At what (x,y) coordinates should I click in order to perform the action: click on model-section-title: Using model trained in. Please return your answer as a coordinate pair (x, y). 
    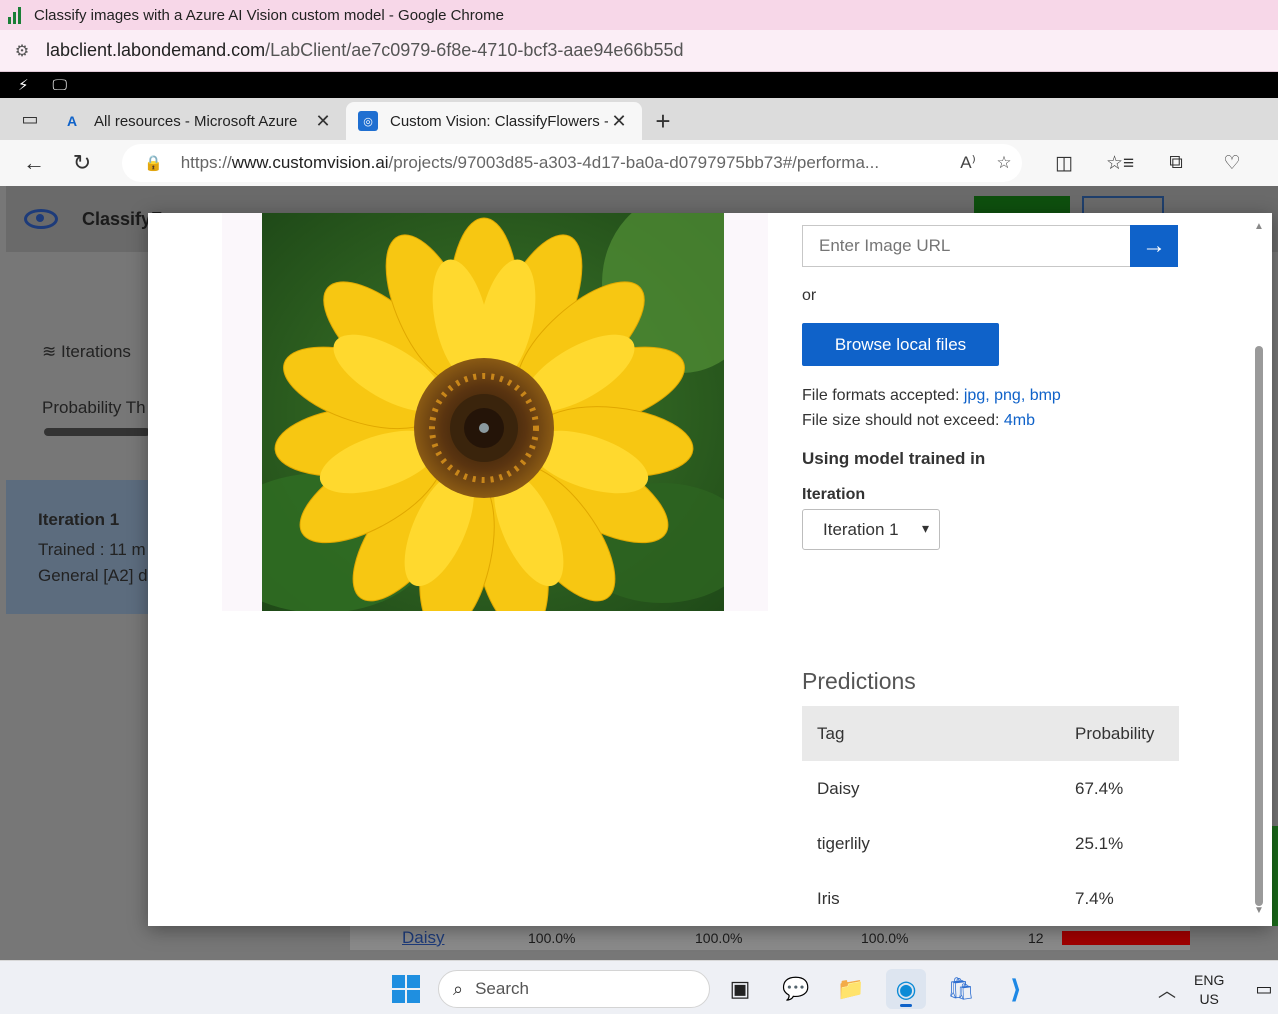
    Looking at the image, I should click on (894, 458).